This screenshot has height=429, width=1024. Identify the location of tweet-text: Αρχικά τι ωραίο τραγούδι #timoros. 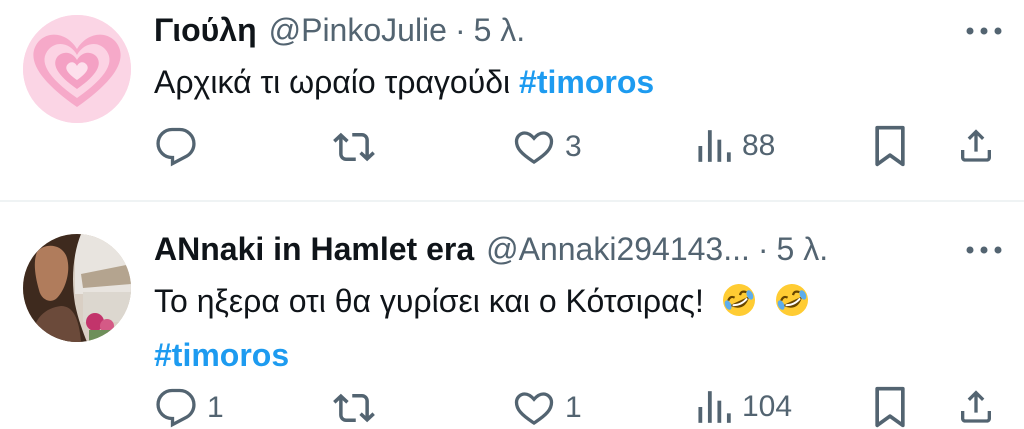
(404, 82).